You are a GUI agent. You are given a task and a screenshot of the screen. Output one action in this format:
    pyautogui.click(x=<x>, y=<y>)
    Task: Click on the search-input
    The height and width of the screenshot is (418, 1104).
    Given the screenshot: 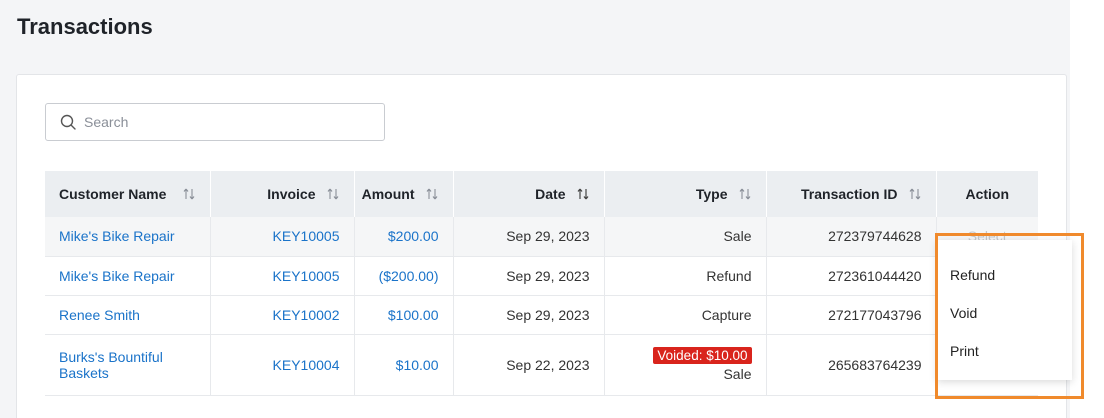 What is the action you would take?
    pyautogui.click(x=224, y=122)
    